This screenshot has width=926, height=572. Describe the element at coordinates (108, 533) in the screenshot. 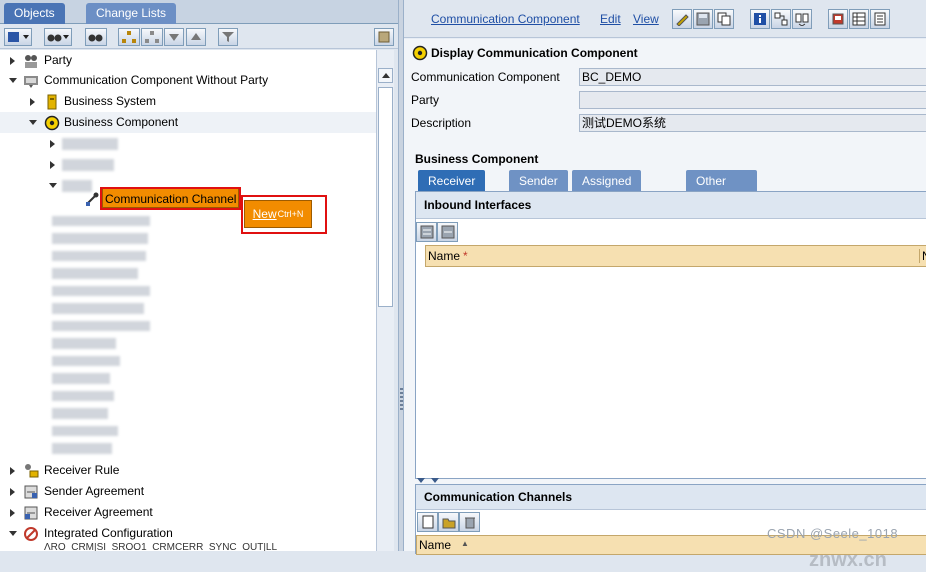

I see `tree-label: Integrated Configuration` at that location.